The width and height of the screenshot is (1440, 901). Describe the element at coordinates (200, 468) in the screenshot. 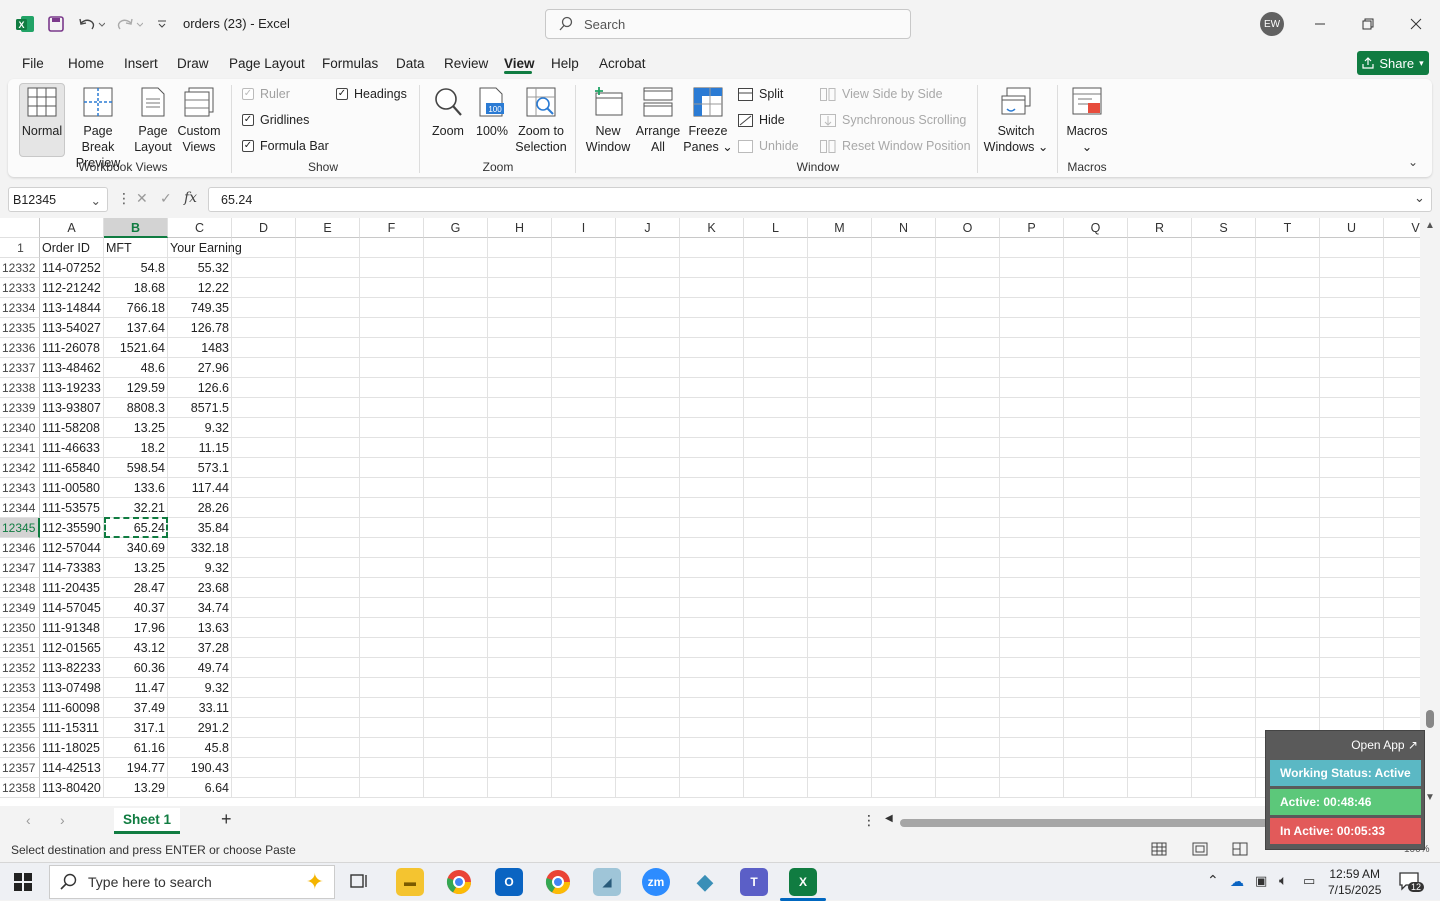

I see `table-cell: 573.1` at that location.